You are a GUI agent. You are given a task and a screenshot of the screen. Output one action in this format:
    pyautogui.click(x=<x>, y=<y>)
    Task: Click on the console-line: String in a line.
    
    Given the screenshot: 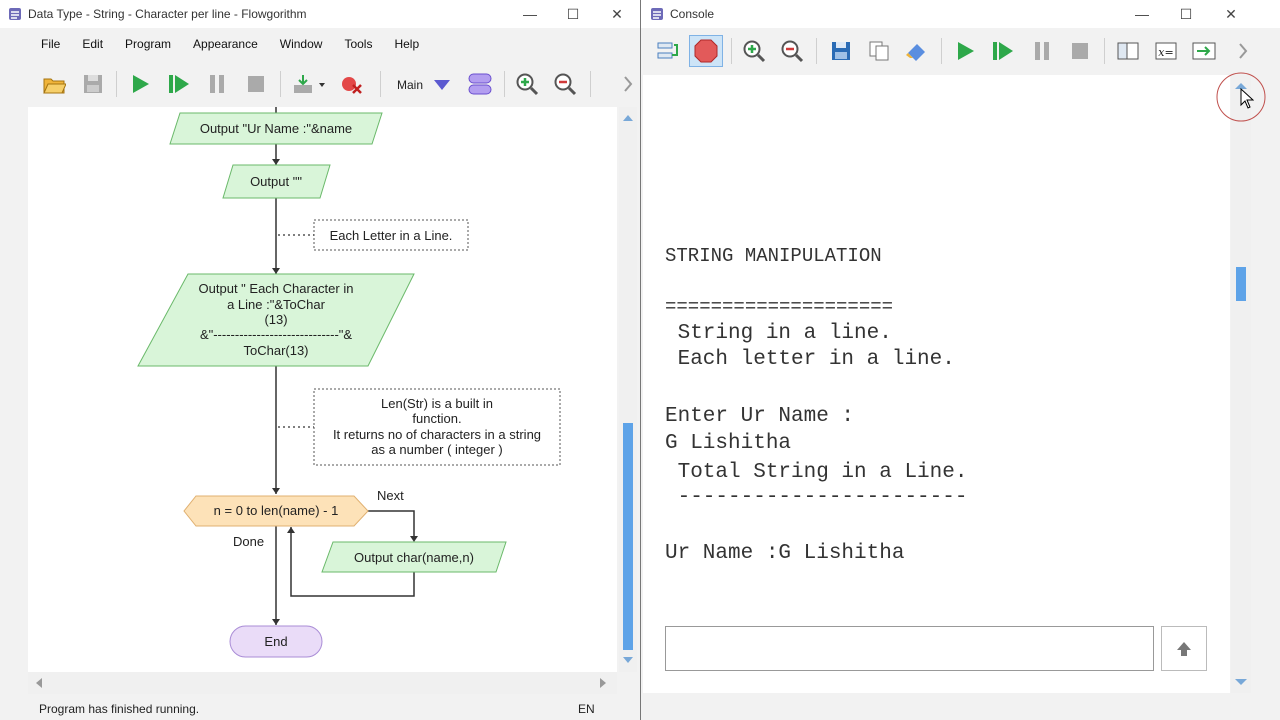 What is the action you would take?
    pyautogui.click(x=778, y=333)
    